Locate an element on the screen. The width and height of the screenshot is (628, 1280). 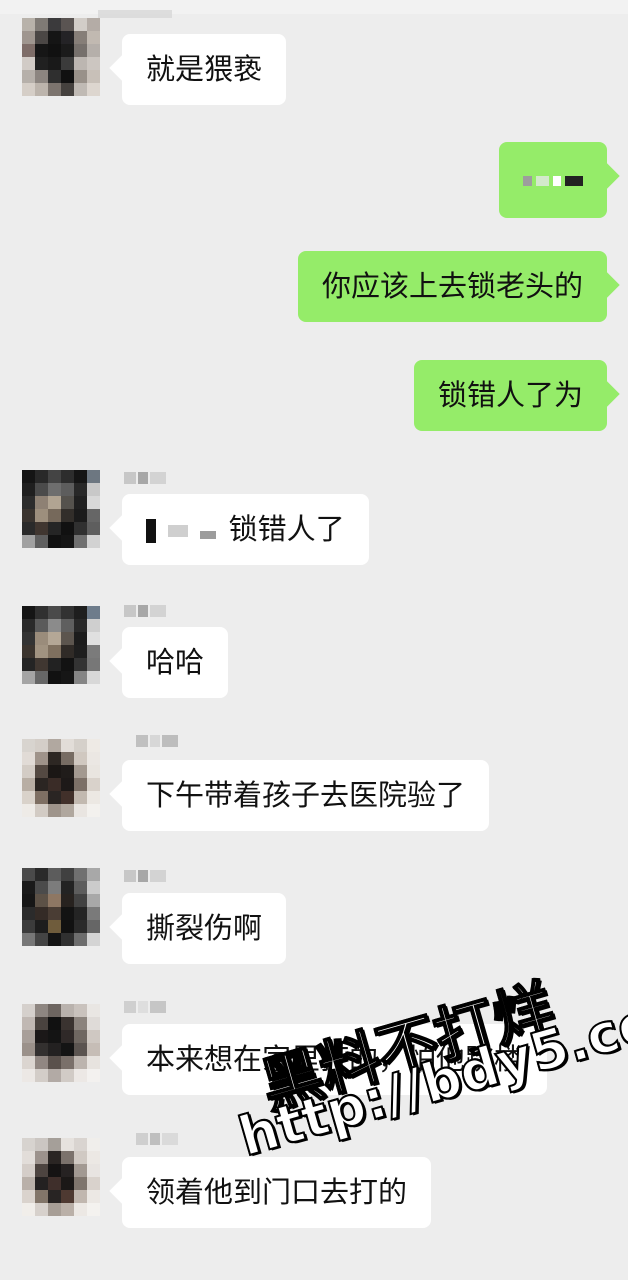
masked-message-bubble is located at coordinates (553, 180).